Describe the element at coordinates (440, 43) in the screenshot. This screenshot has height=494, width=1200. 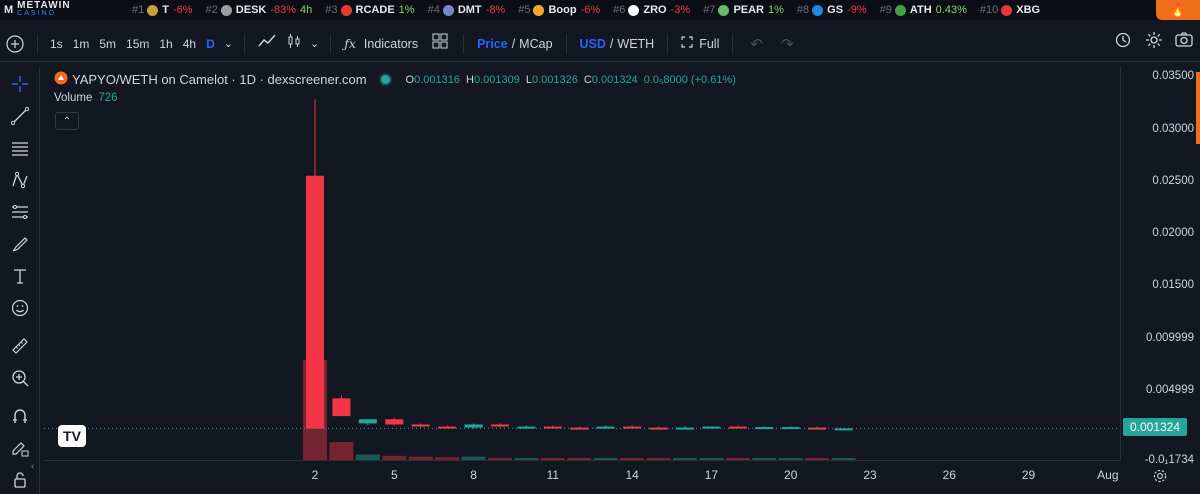
I see `layout-grid-icon` at that location.